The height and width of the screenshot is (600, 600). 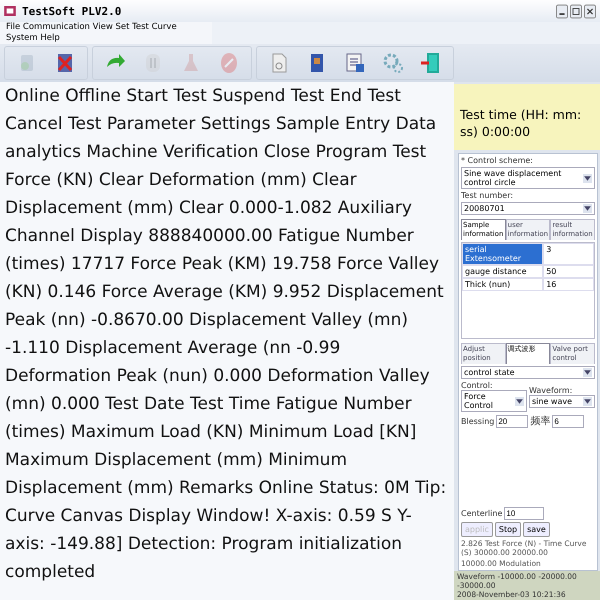 What do you see at coordinates (508, 529) in the screenshot?
I see `panel-button: Stop` at bounding box center [508, 529].